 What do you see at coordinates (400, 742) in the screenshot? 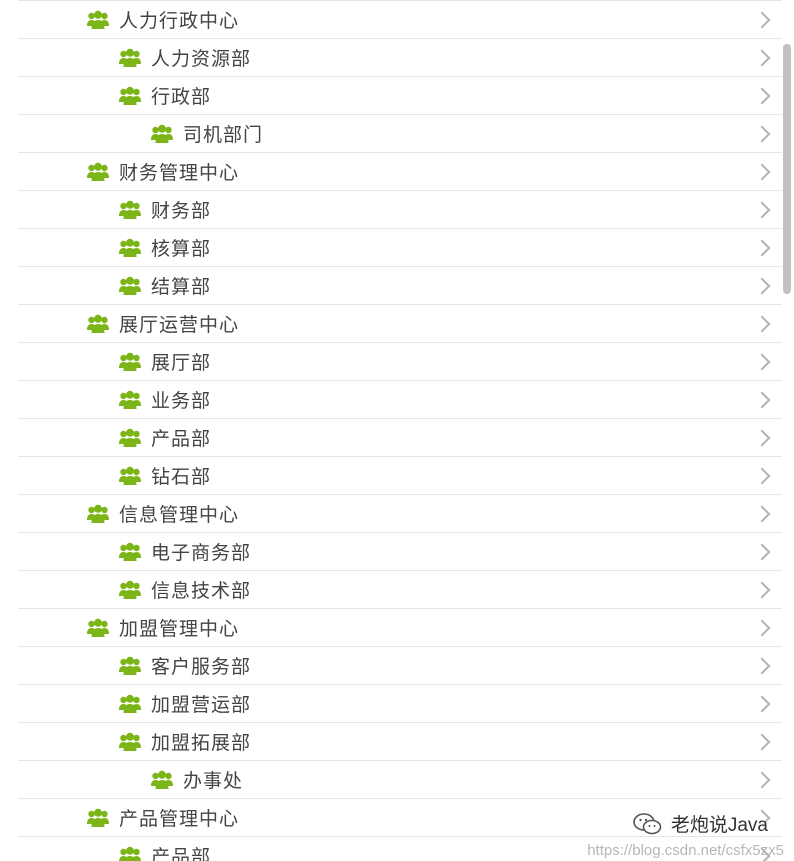
I see `tree-row: 加盟拓展部` at bounding box center [400, 742].